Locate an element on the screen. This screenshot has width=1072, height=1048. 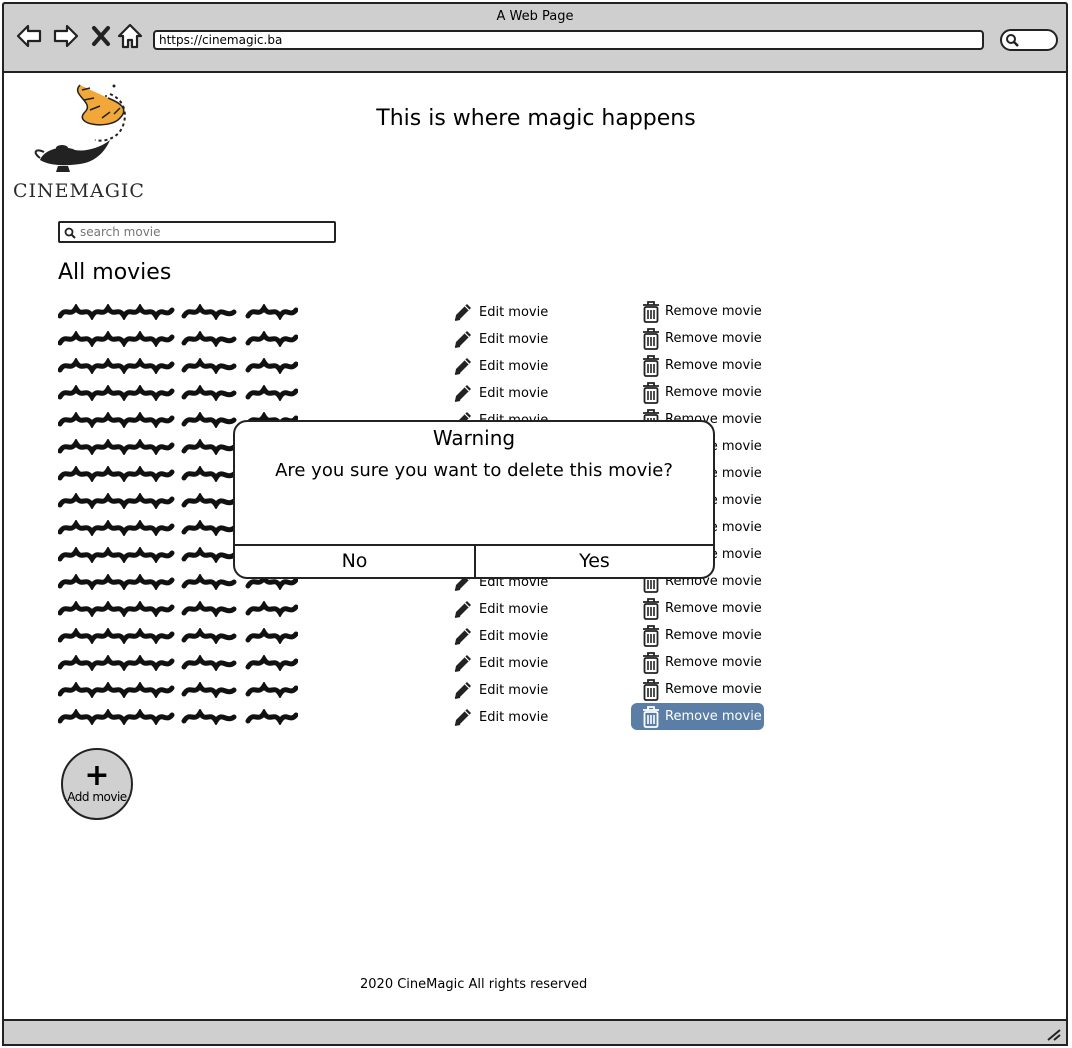
url-bar: https://cinemagic.ba is located at coordinates (568, 40).